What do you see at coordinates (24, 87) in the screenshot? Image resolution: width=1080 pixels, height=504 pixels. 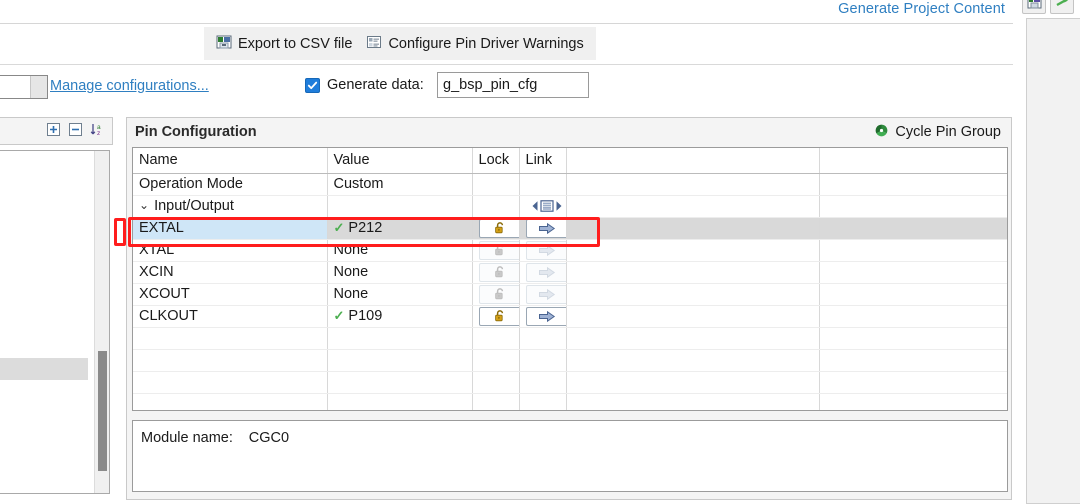 I see `configuration-select` at bounding box center [24, 87].